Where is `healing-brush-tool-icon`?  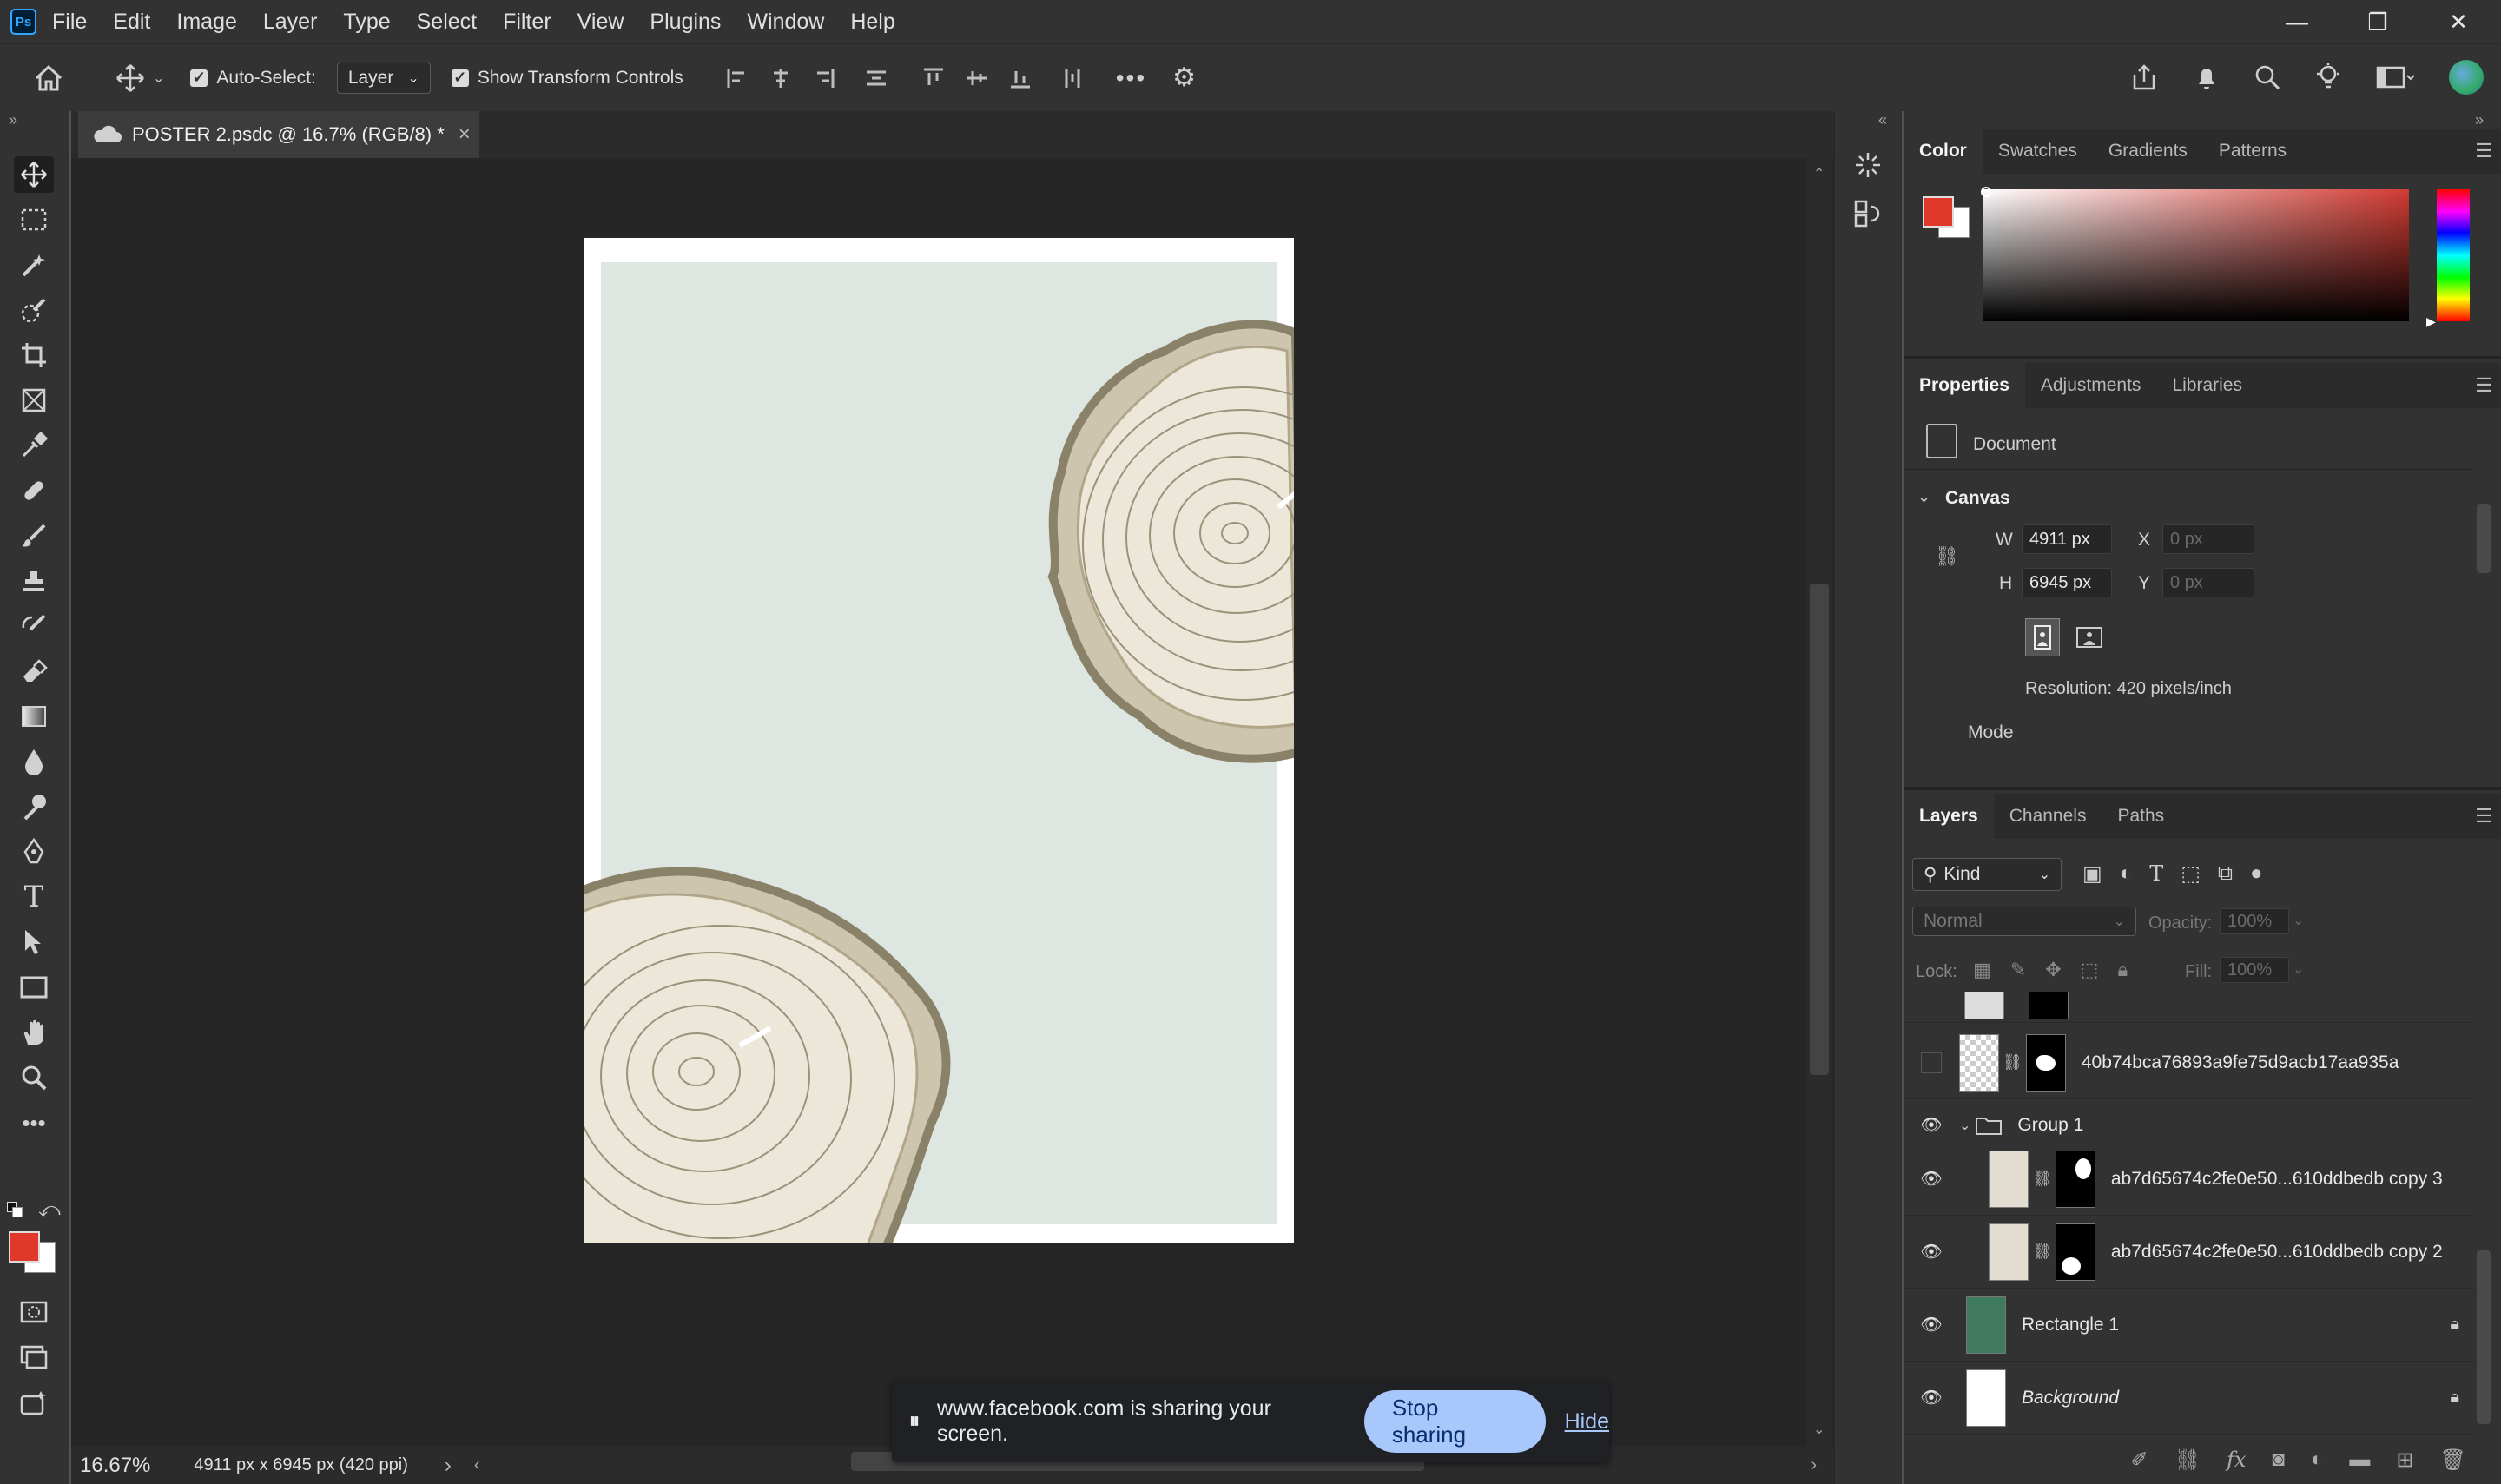 healing-brush-tool-icon is located at coordinates (34, 490).